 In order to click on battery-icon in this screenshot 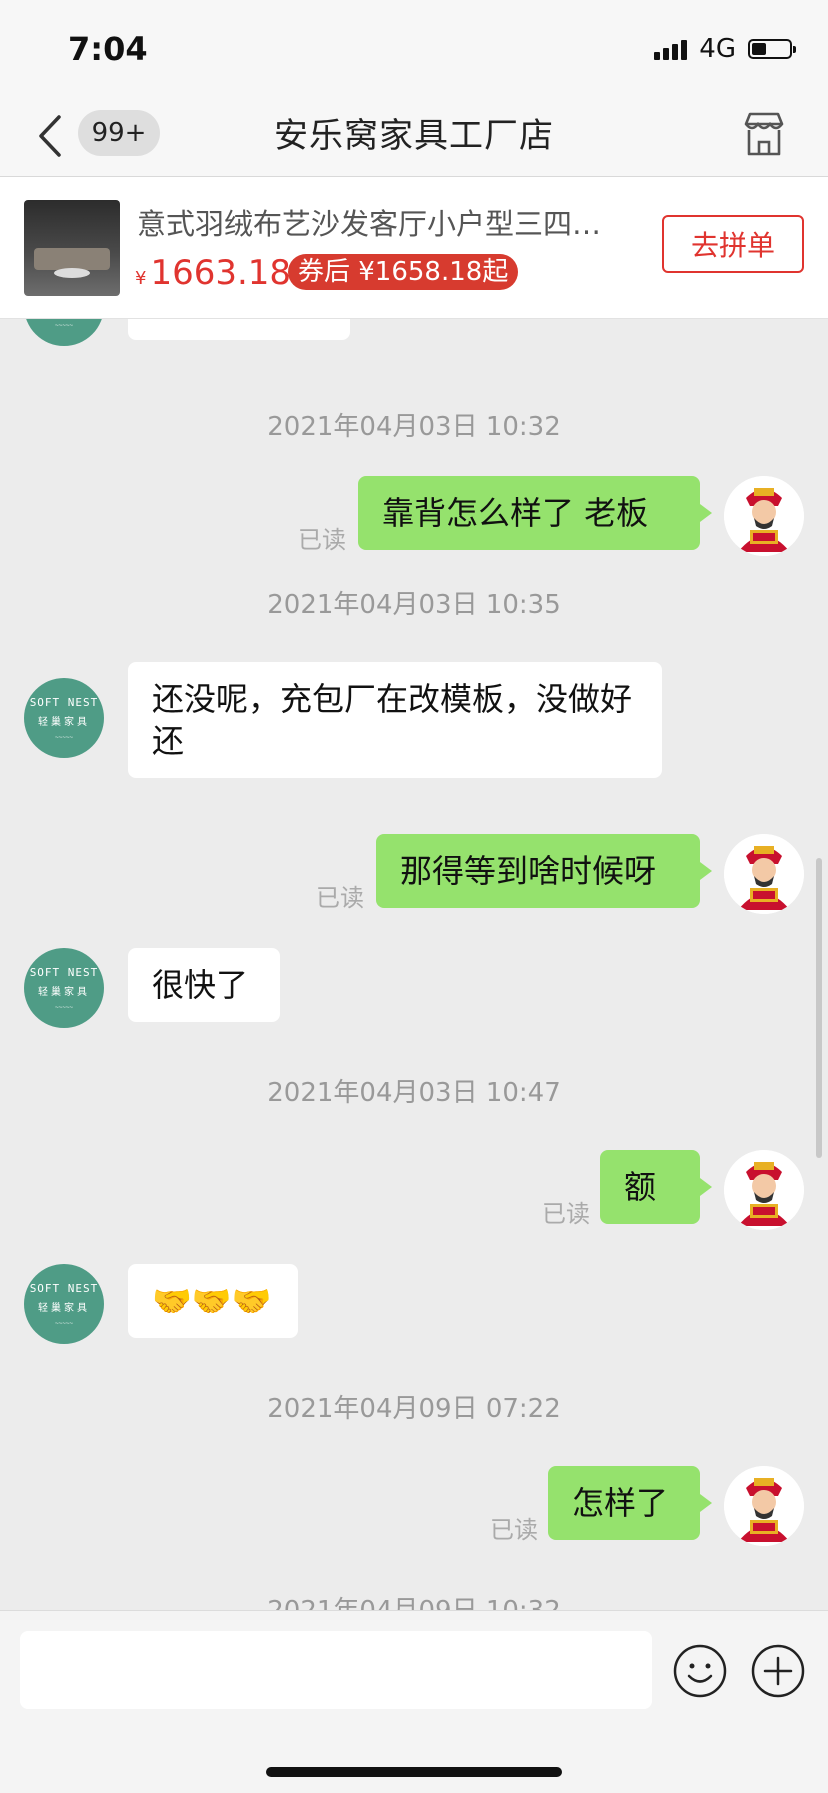, I will do `click(772, 49)`.